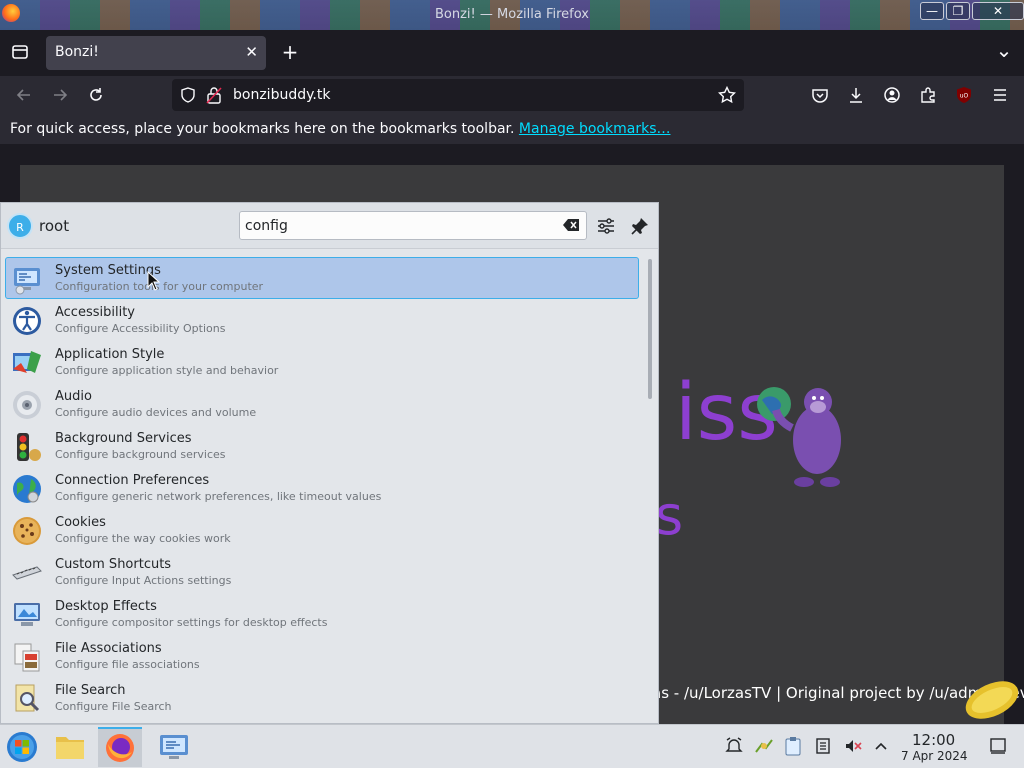 The width and height of the screenshot is (1024, 768). I want to click on result-title: File Associations, so click(108, 648).